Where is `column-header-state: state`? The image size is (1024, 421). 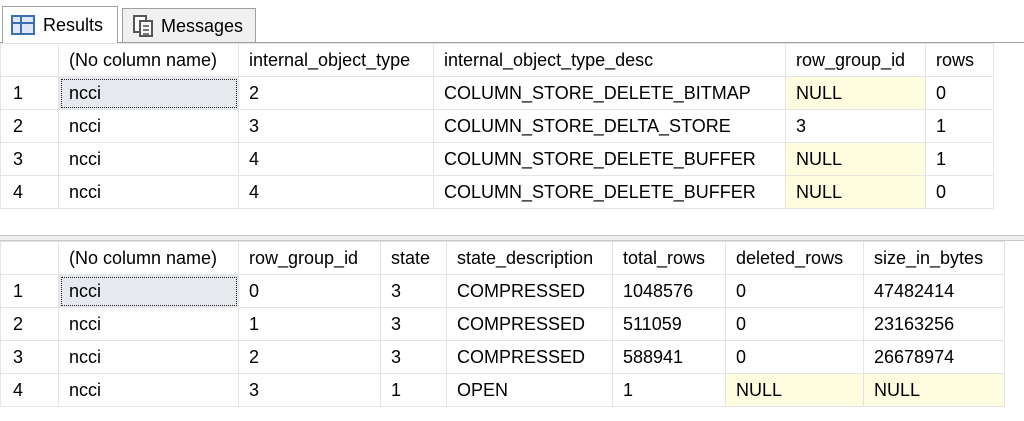
column-header-state: state is located at coordinates (413, 258).